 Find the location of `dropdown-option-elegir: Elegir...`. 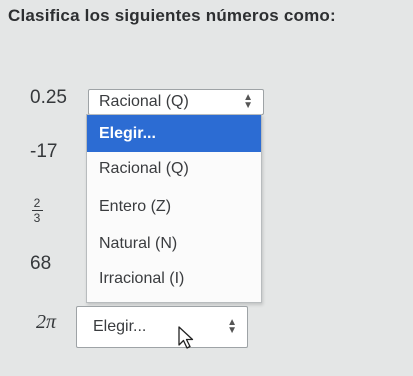

dropdown-option-elegir: Elegir... is located at coordinates (174, 133).